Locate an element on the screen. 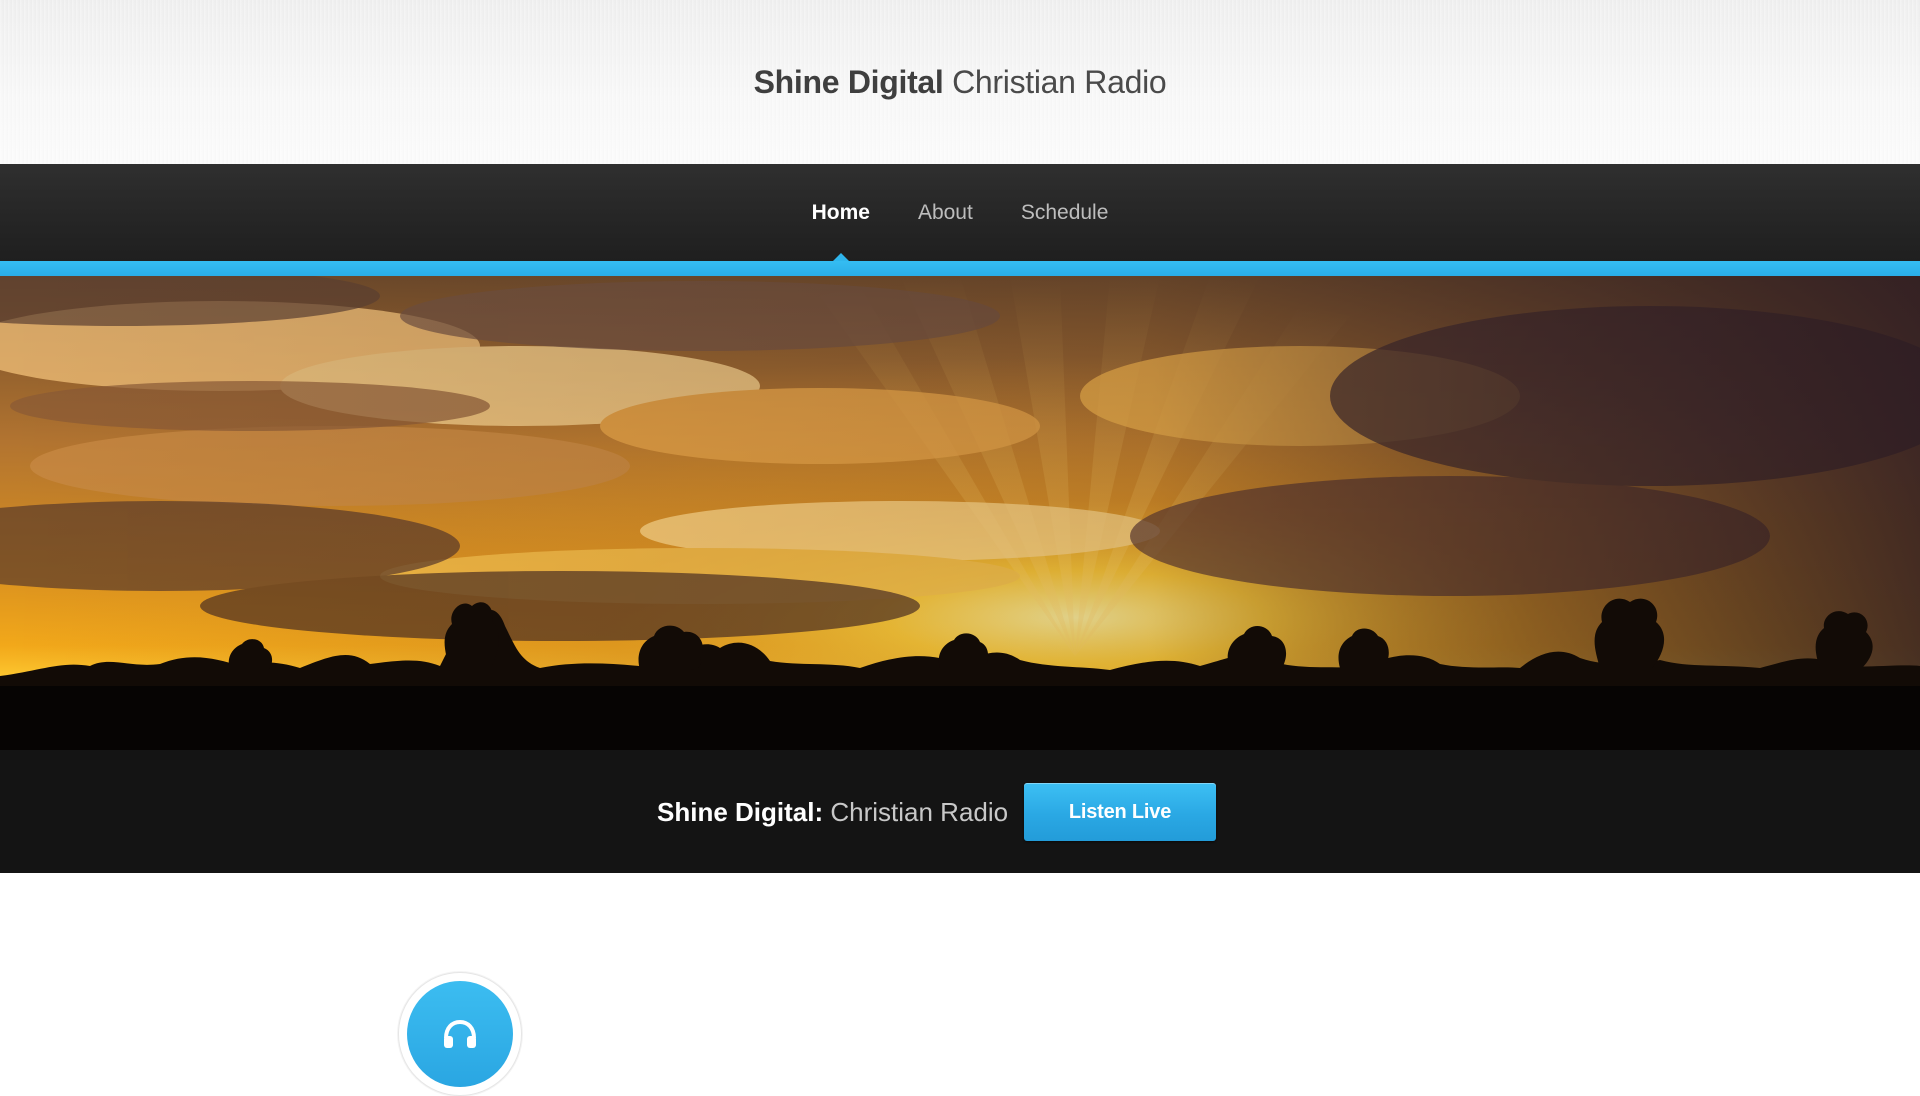  site-title-light: Christian Radio is located at coordinates (1059, 82).